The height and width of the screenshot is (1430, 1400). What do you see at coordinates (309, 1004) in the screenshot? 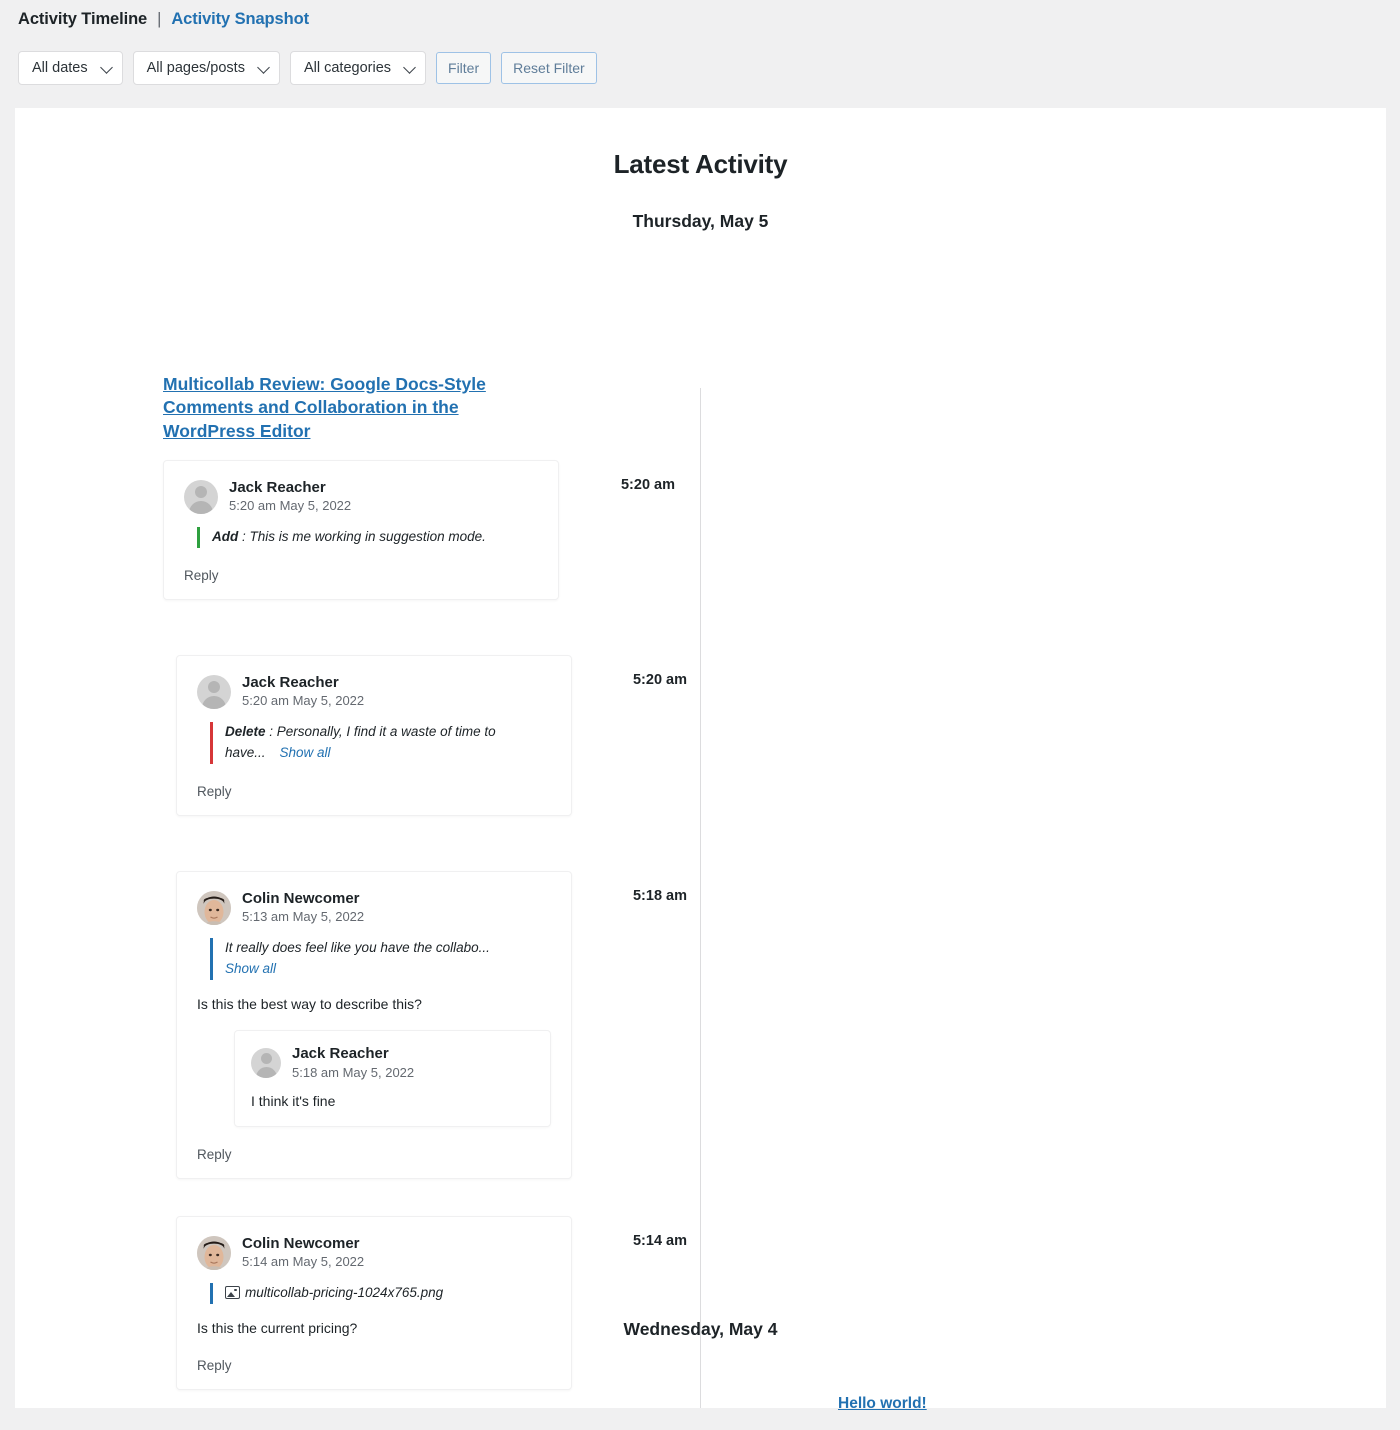
I see `comment-body: Is this the best way to describe this?` at bounding box center [309, 1004].